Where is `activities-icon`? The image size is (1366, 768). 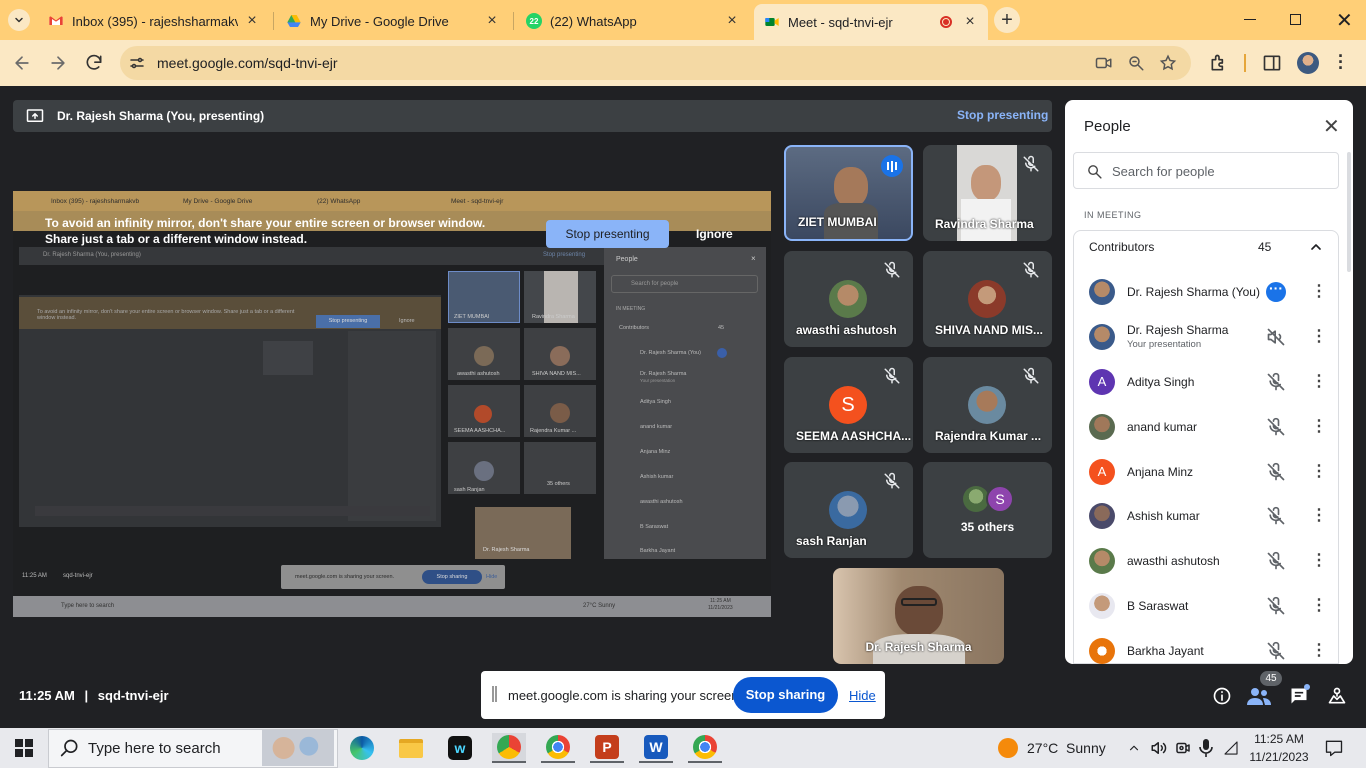 activities-icon is located at coordinates (1337, 696).